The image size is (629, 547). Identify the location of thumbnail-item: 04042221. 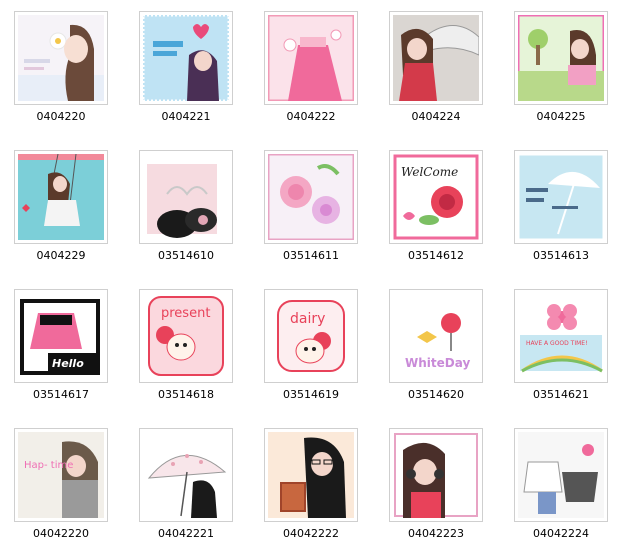
(187, 482).